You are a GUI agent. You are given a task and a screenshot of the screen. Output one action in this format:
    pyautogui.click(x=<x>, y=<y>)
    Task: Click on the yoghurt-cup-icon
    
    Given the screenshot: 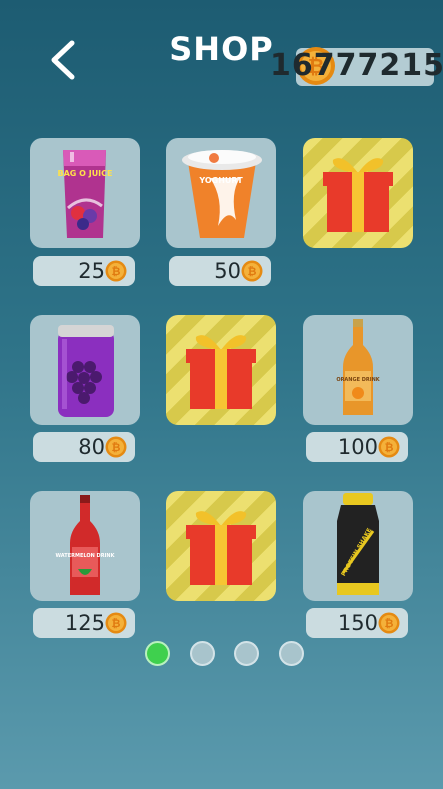 What is the action you would take?
    pyautogui.click(x=222, y=194)
    